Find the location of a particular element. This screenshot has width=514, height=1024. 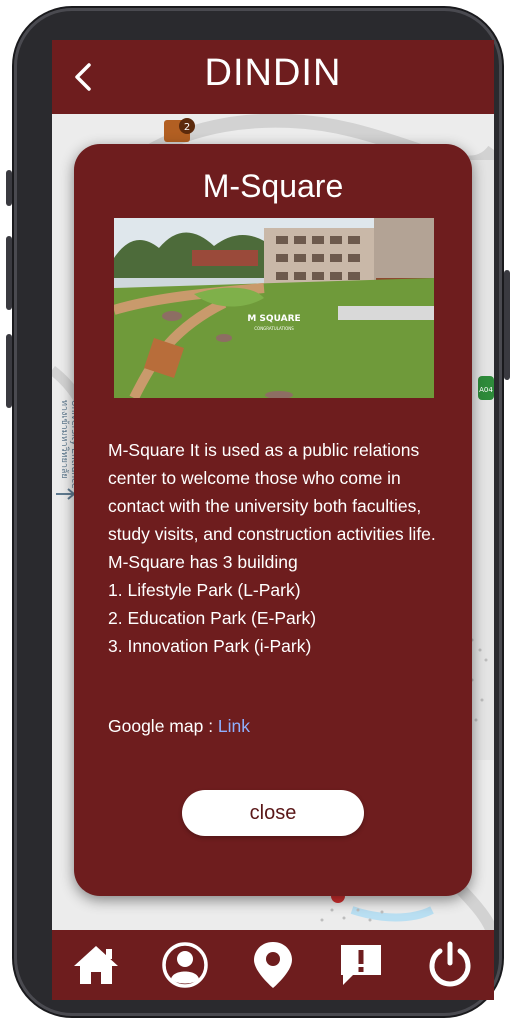

home-icon is located at coordinates (96, 965).